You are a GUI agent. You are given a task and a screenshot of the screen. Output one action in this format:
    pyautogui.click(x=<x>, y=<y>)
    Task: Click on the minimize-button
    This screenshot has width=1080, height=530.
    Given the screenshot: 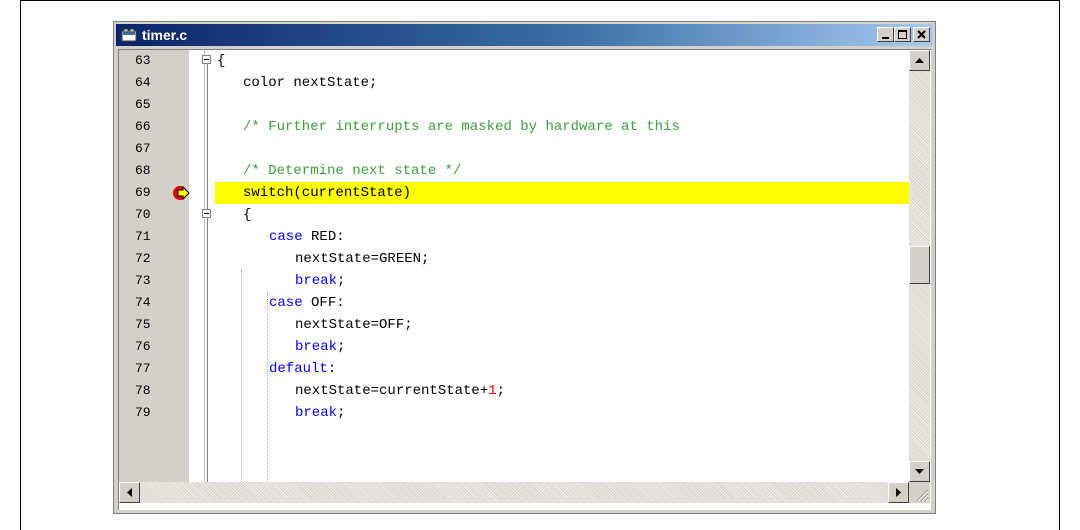 What is the action you would take?
    pyautogui.click(x=885, y=34)
    